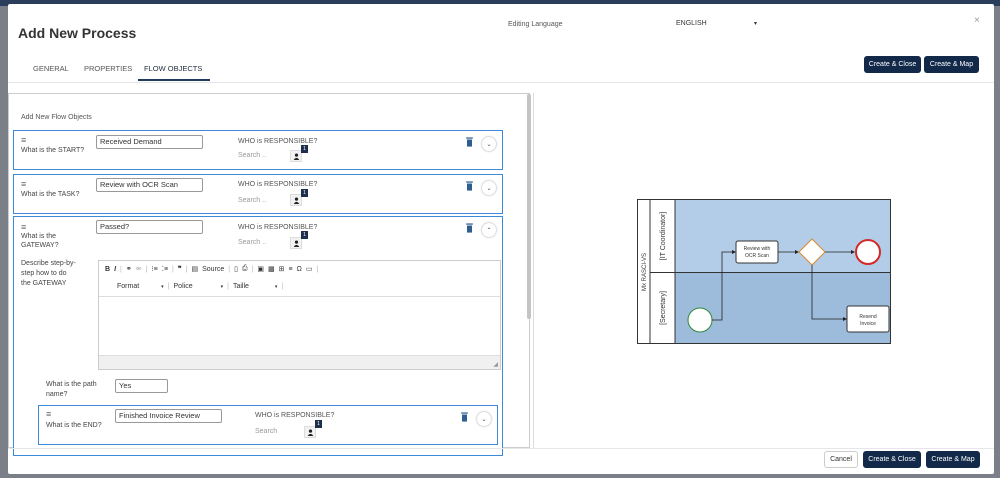 Image resolution: width=1000 pixels, height=478 pixels. I want to click on resend-text-line2: Invoice, so click(868, 324).